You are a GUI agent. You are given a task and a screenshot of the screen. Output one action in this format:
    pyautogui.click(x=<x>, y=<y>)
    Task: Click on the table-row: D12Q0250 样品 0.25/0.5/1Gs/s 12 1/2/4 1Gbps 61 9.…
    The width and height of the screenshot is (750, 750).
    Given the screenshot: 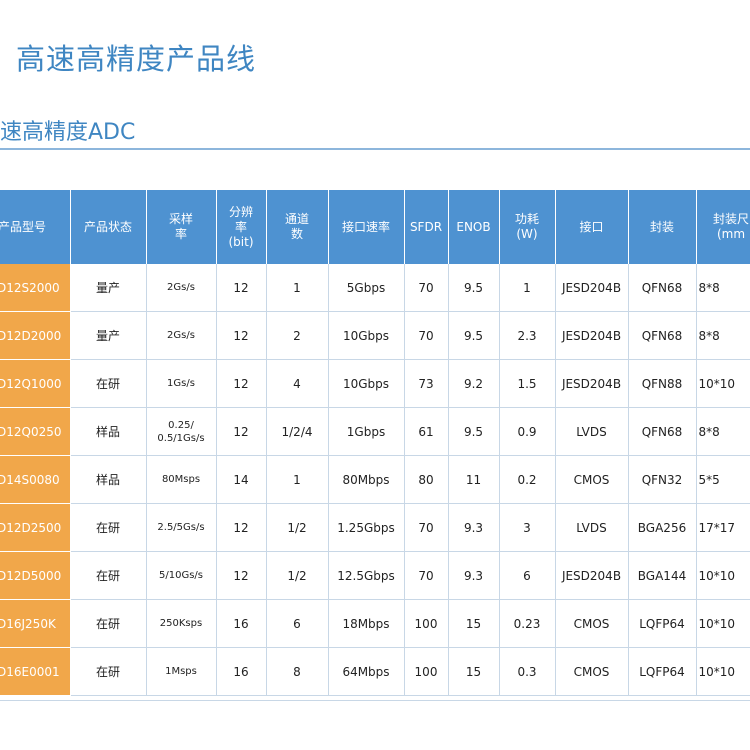 What is the action you would take?
    pyautogui.click(x=375, y=431)
    